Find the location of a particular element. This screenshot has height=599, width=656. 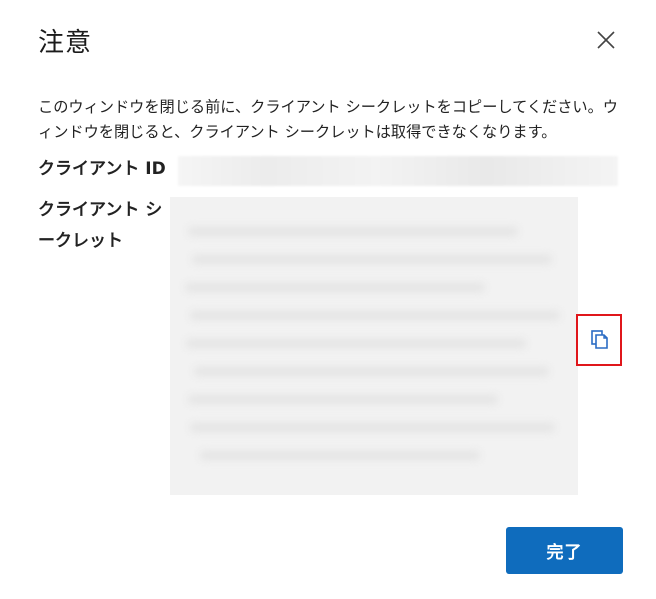

copy-icon is located at coordinates (599, 339).